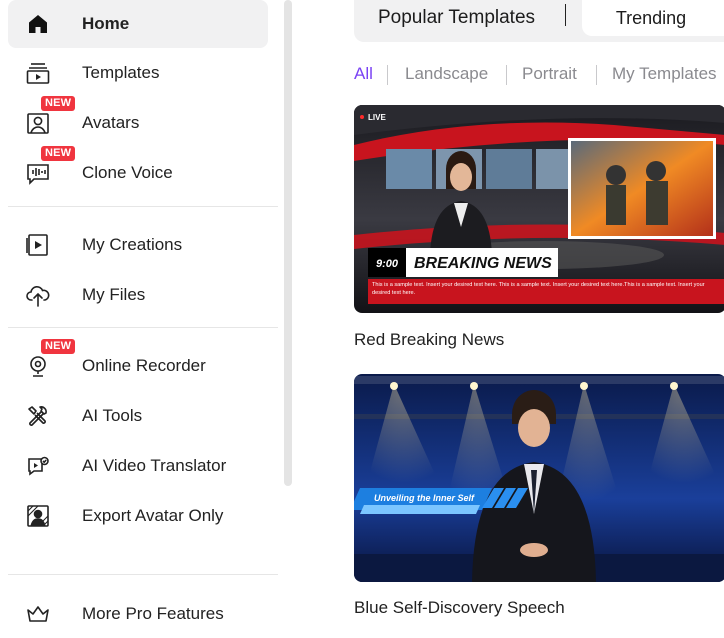 This screenshot has height=638, width=724. Describe the element at coordinates (377, 117) in the screenshot. I see `live-label: LIVE` at that location.